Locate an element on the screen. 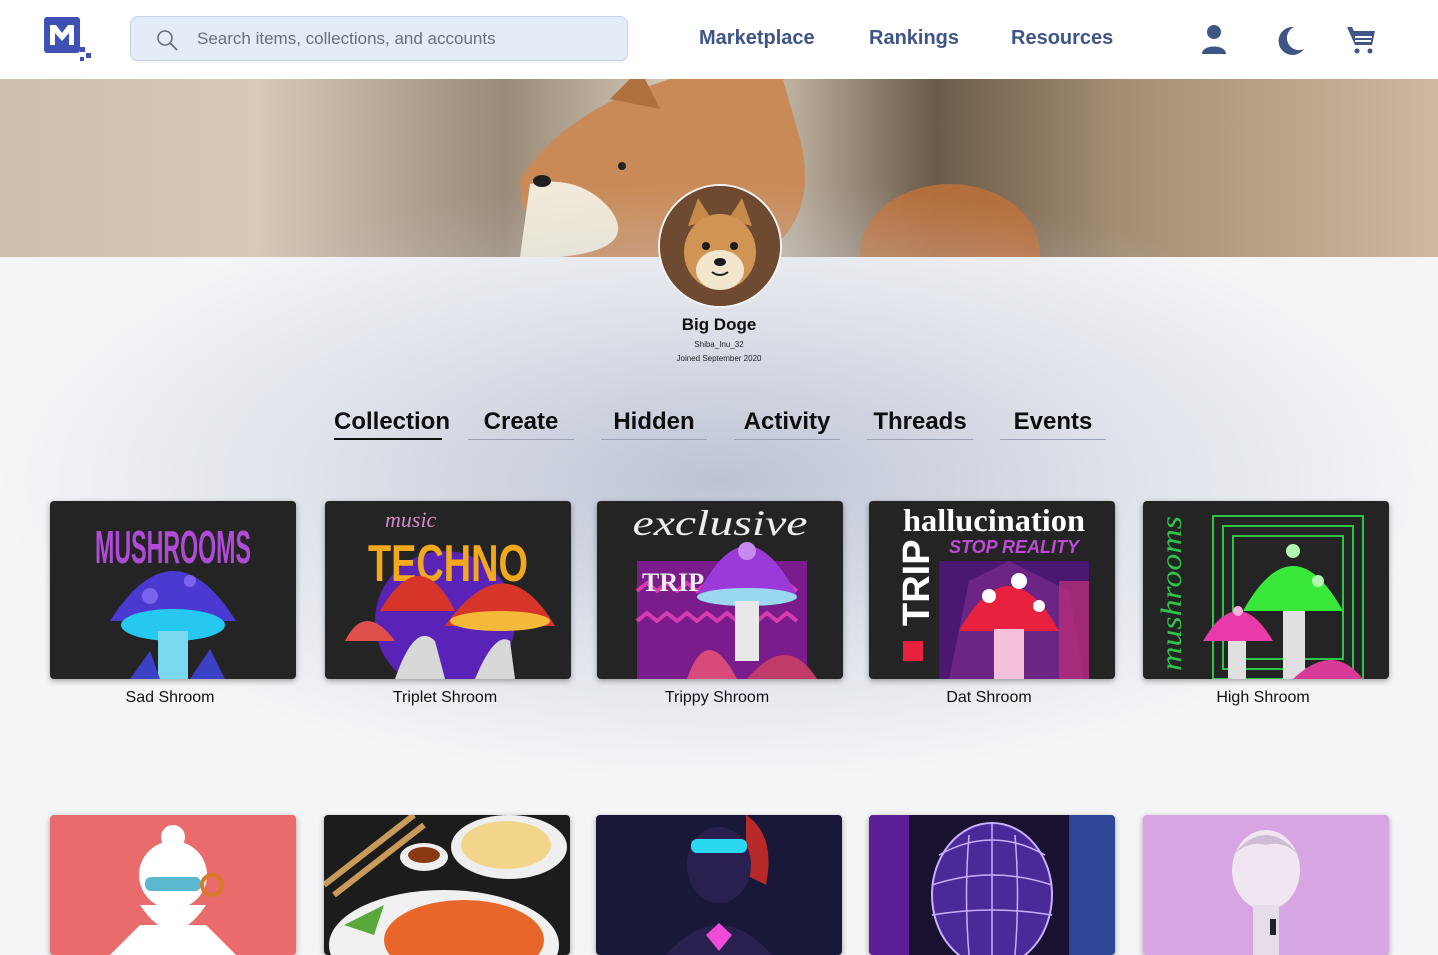 Image resolution: width=1438 pixels, height=955 pixels. profile-joined-date: Joined September 2020 is located at coordinates (719, 358).